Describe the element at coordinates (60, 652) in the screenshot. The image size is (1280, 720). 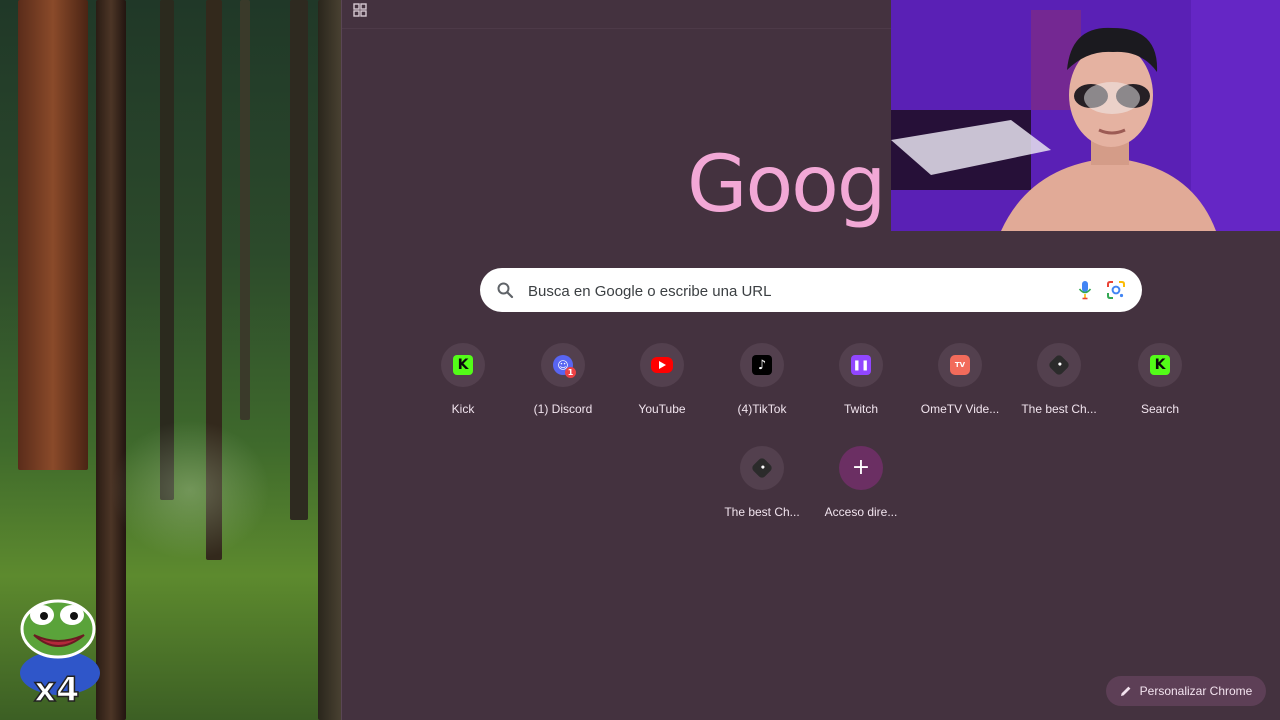
I see `pepe-frog-sticker: x4` at that location.